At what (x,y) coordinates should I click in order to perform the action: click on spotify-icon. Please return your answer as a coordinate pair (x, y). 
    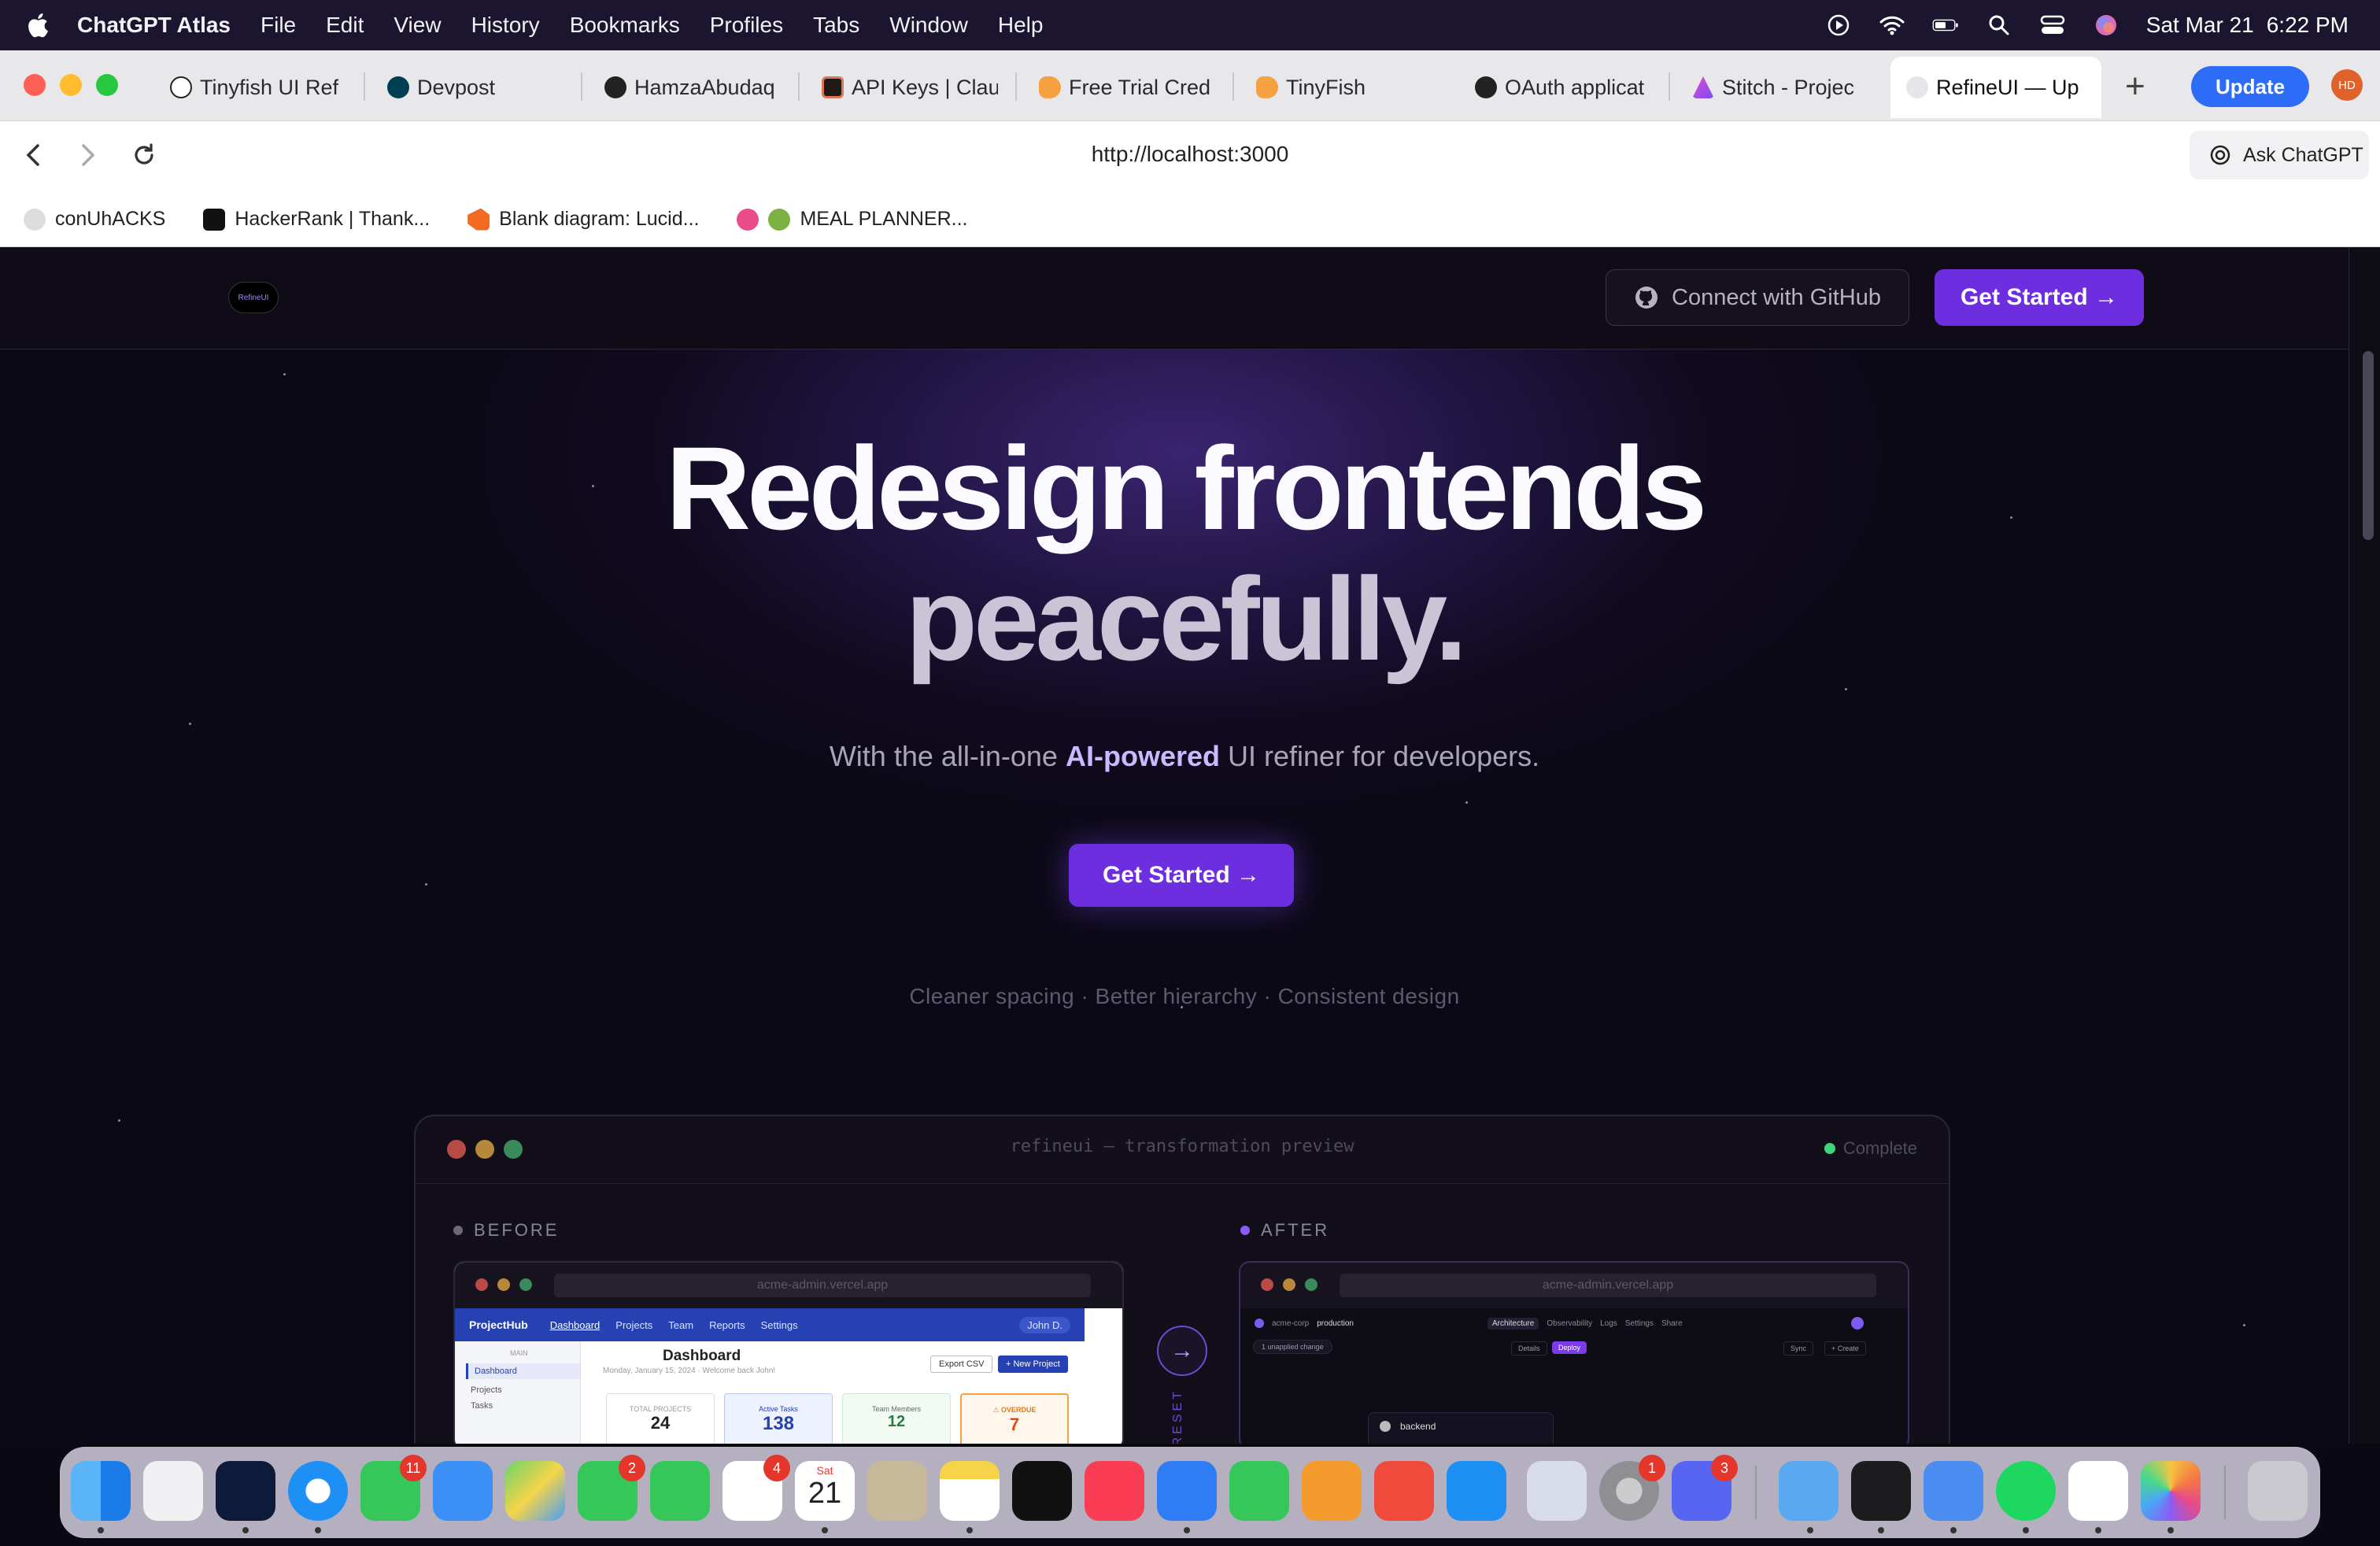
    Looking at the image, I should click on (2026, 1491).